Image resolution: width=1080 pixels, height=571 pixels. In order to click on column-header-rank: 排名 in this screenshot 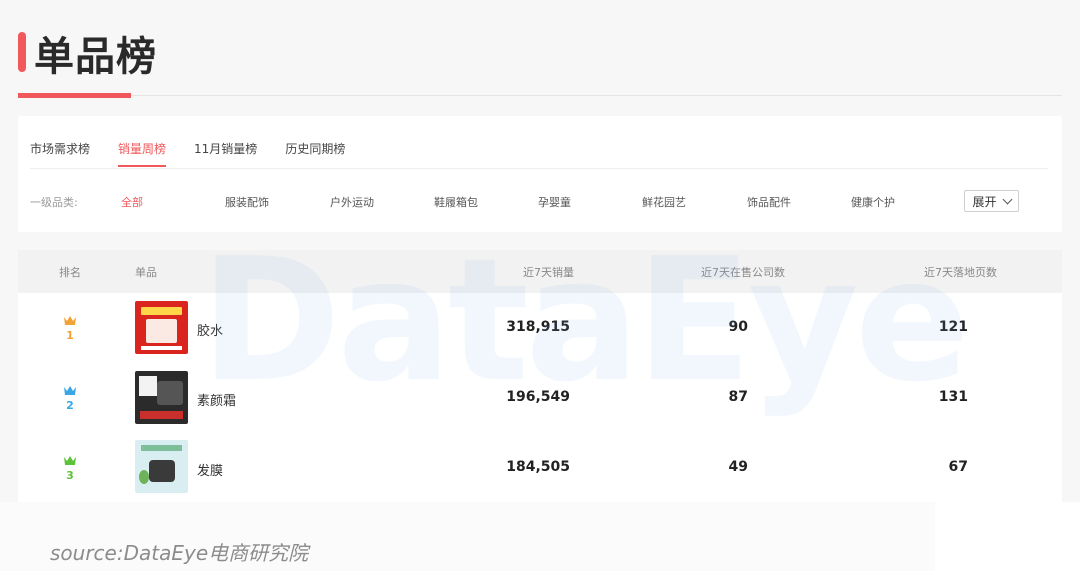, I will do `click(70, 272)`.